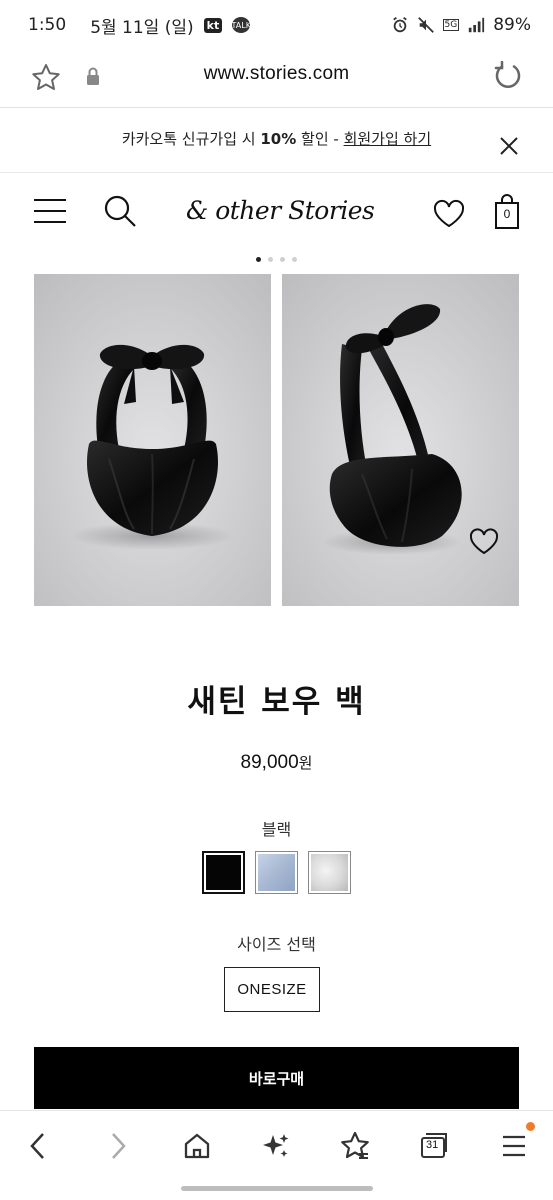  Describe the element at coordinates (280, 210) in the screenshot. I see `brand-logo: & other Stories` at that location.